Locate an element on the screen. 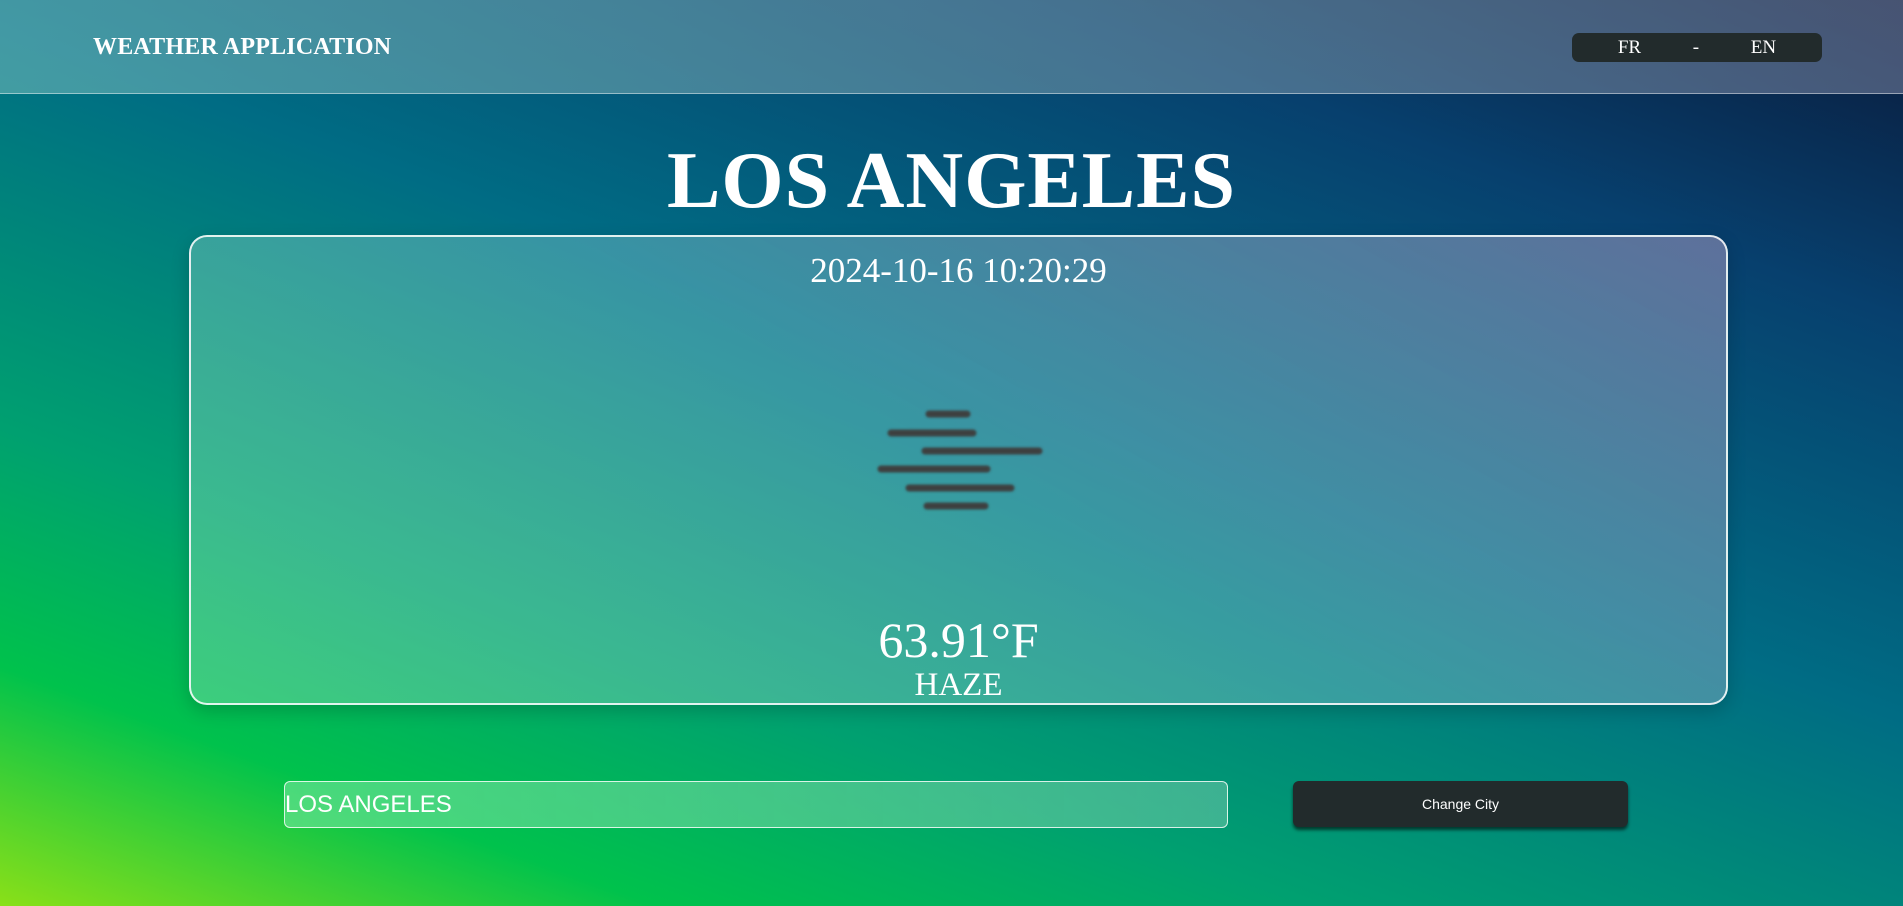  top-navigation-bar: WEATHER APPLICATION FR - EN is located at coordinates (951, 47).